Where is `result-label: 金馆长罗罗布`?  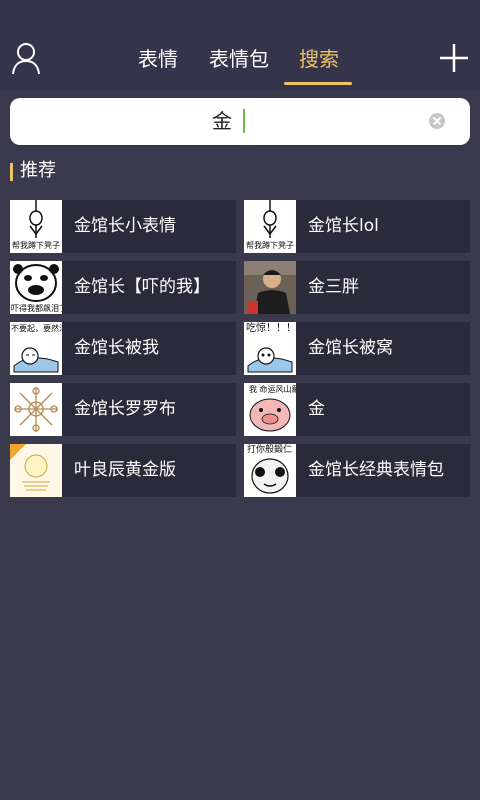 result-label: 金馆长罗罗布 is located at coordinates (125, 409).